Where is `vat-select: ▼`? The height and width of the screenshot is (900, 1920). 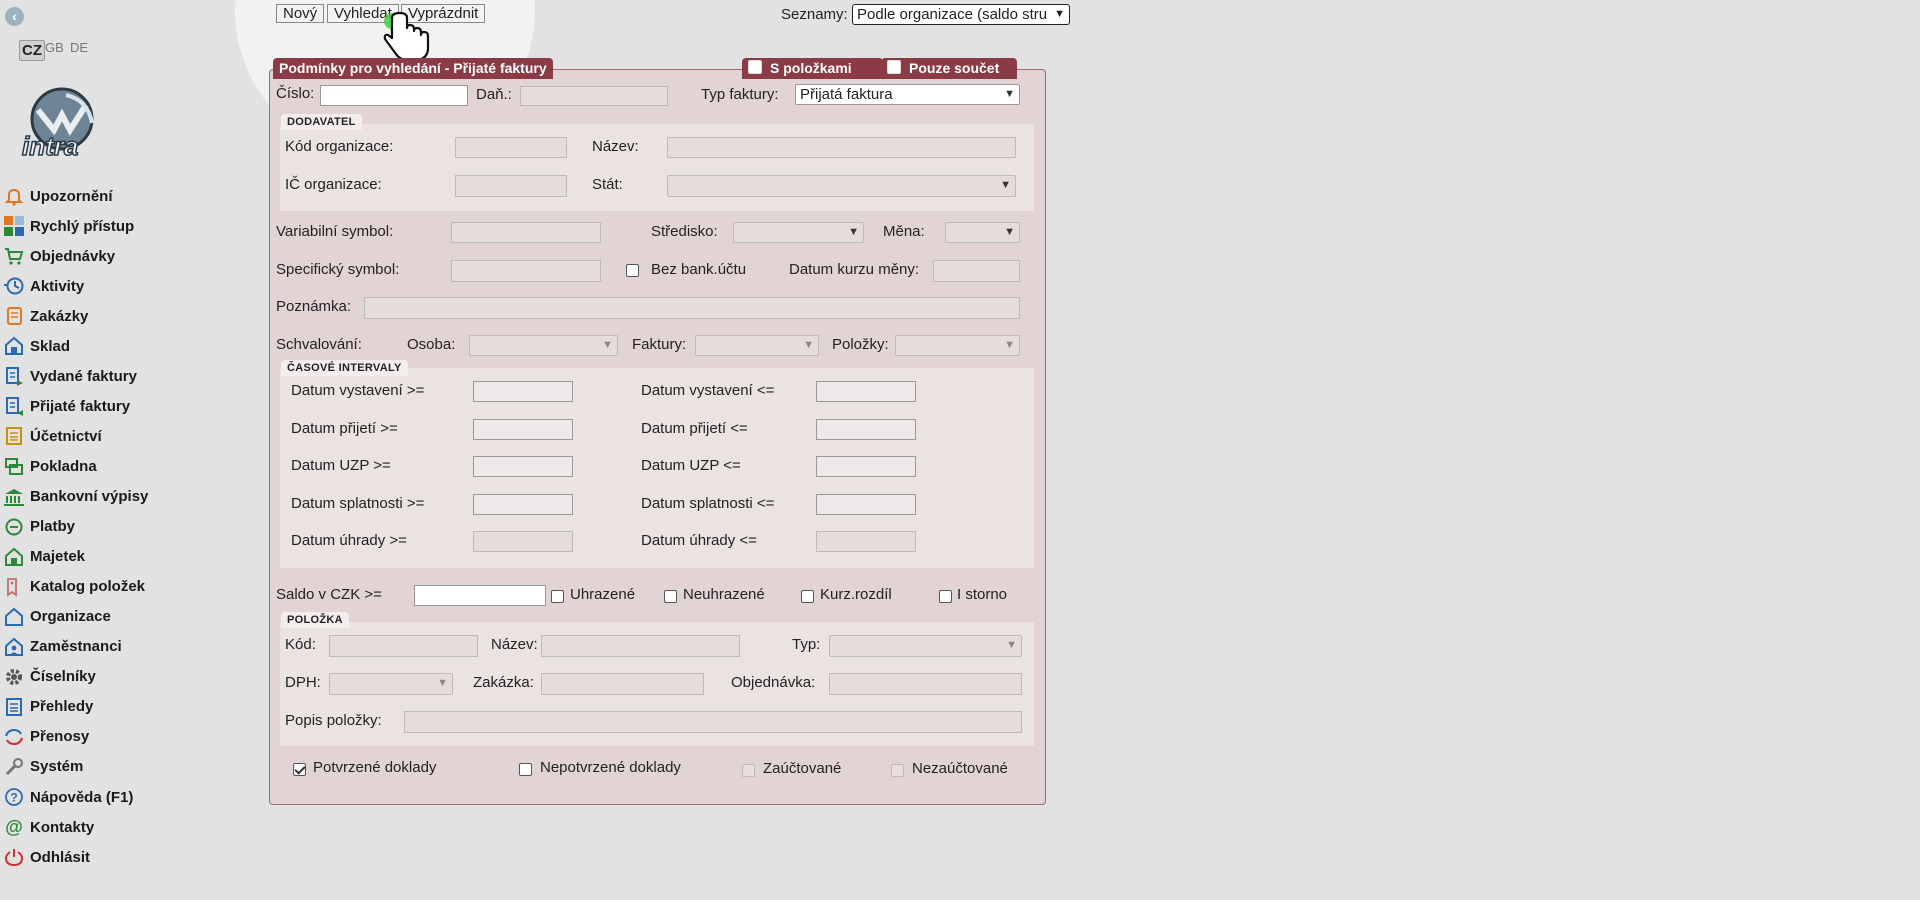
vat-select: ▼ is located at coordinates (391, 684).